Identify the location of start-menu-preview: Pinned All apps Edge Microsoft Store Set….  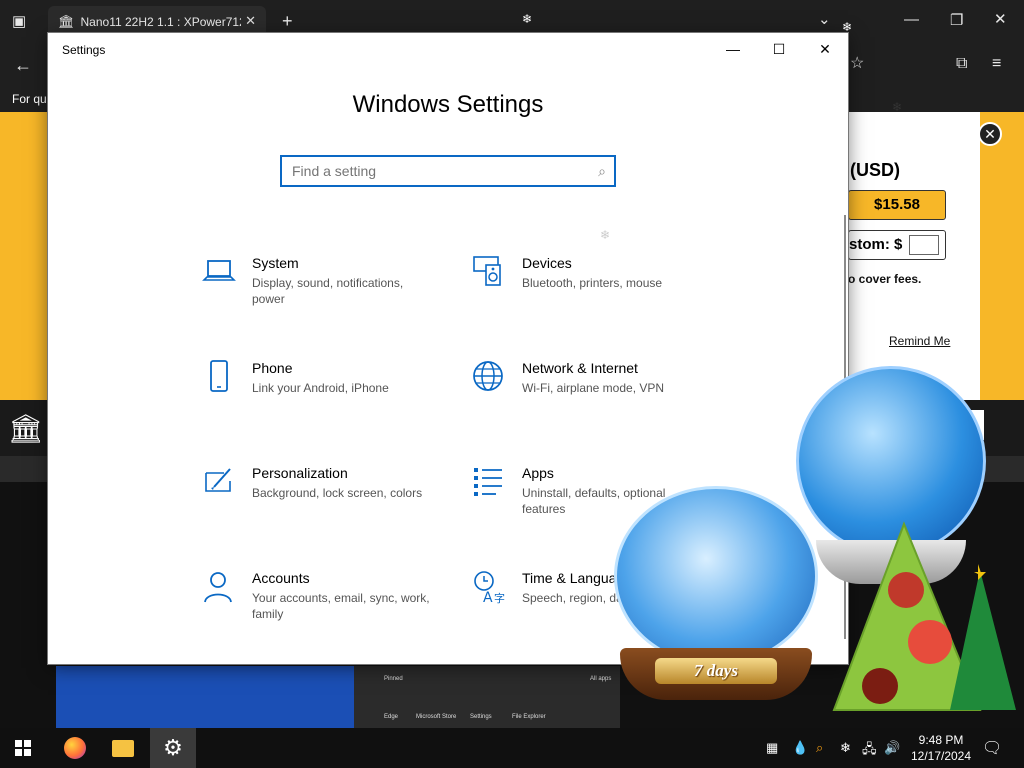
(487, 697).